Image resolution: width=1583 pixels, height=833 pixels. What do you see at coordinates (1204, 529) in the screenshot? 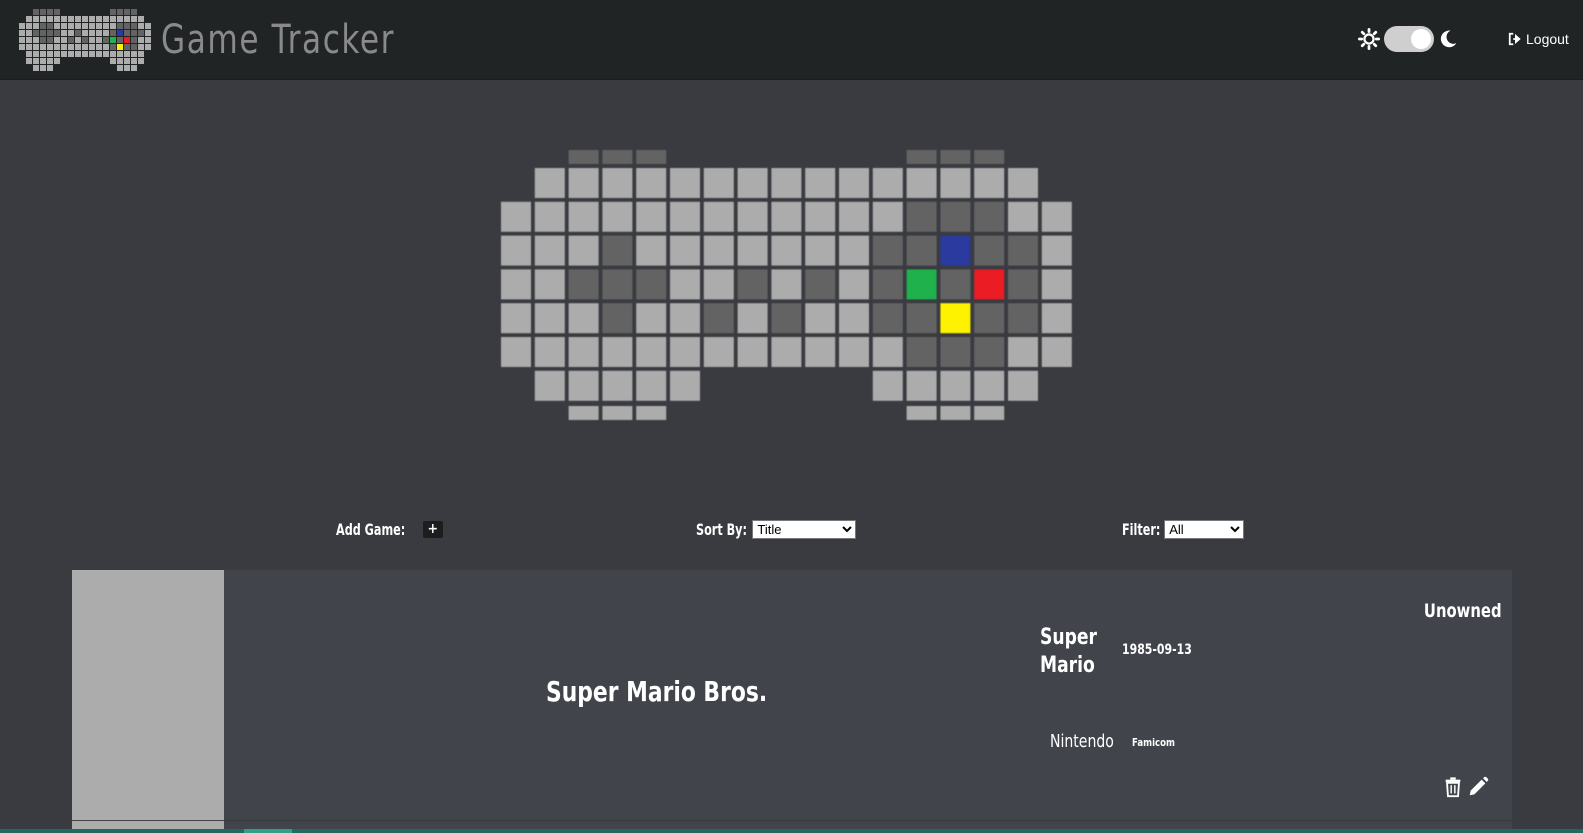
I see `filter-select: All` at bounding box center [1204, 529].